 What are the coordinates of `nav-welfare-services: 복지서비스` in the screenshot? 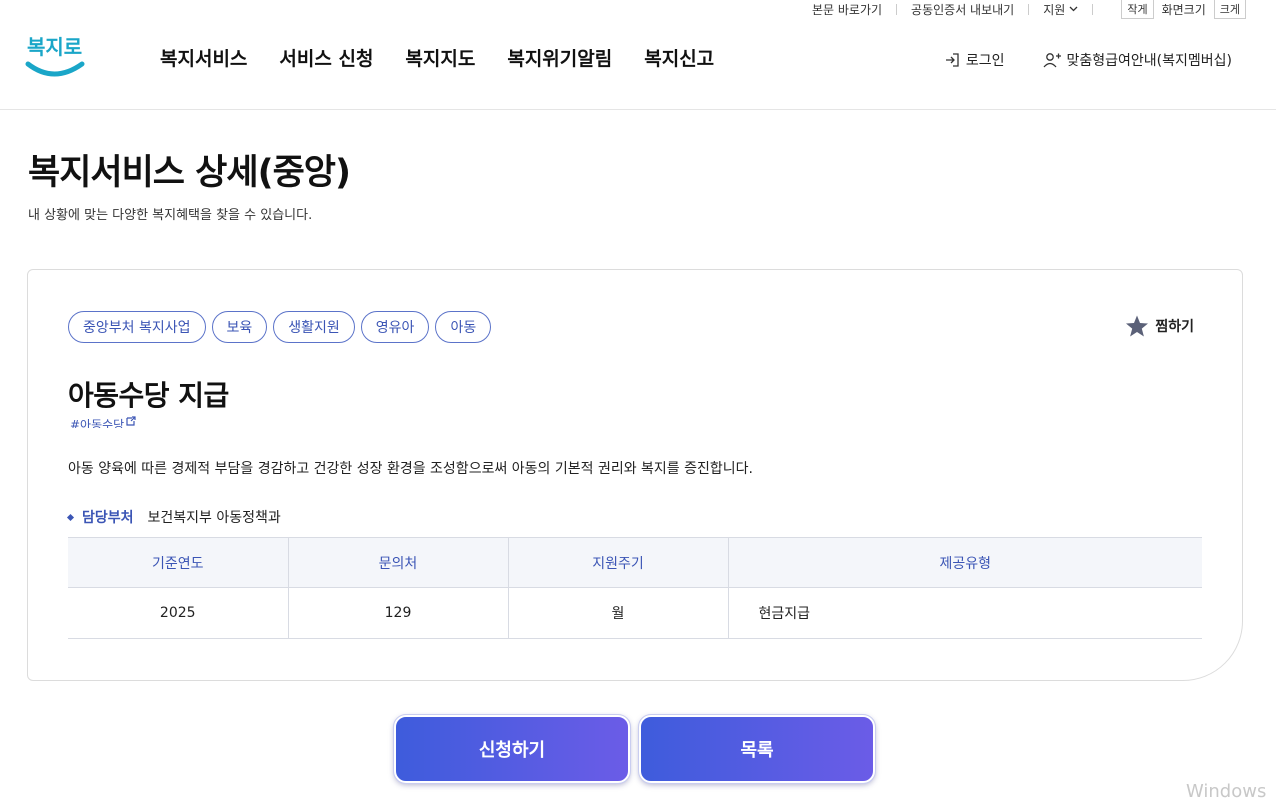 It's located at (203, 57).